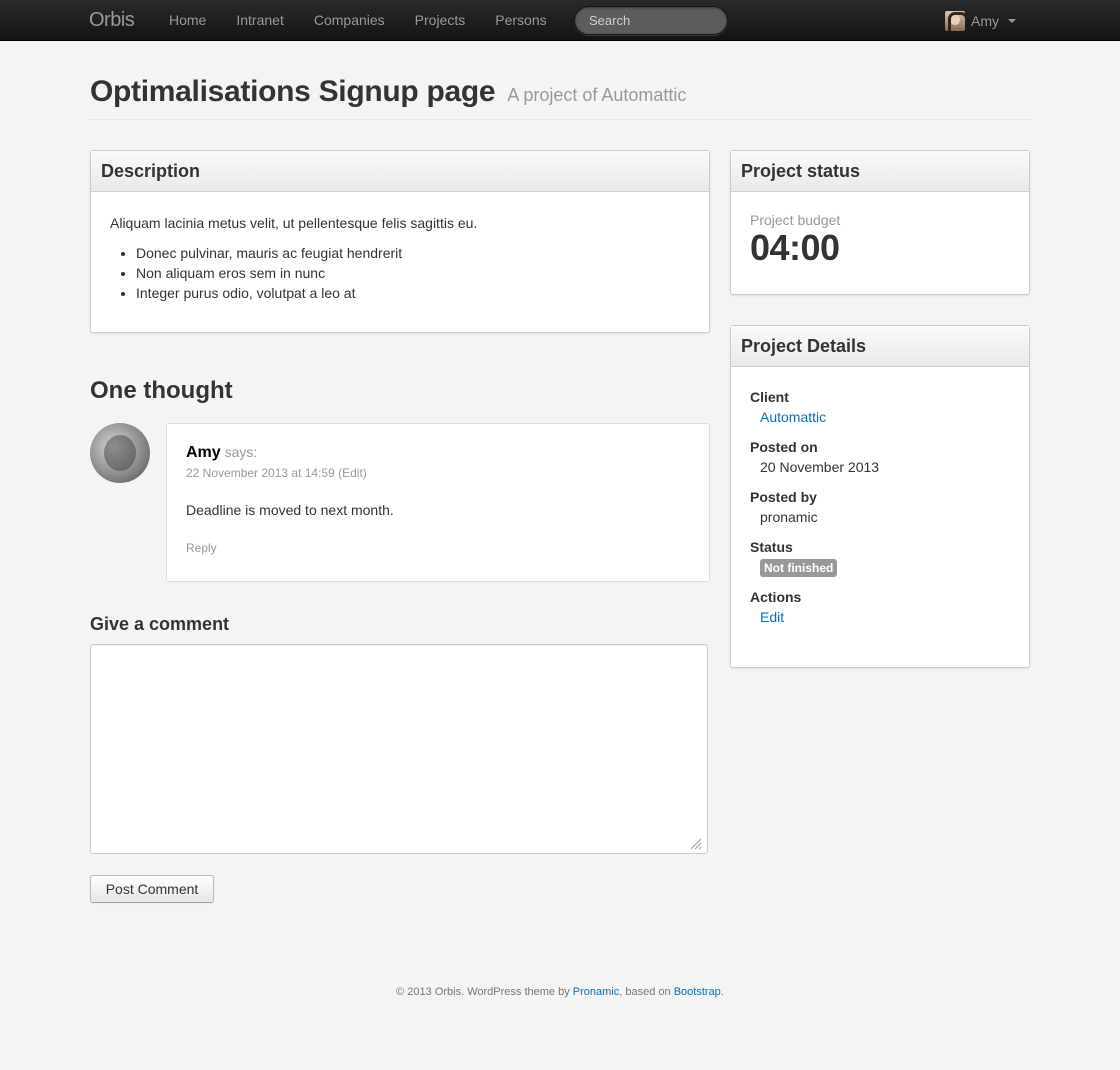 Image resolution: width=1120 pixels, height=1070 pixels. I want to click on comment-date-link: 22 November 2013 at 14:59, so click(260, 473).